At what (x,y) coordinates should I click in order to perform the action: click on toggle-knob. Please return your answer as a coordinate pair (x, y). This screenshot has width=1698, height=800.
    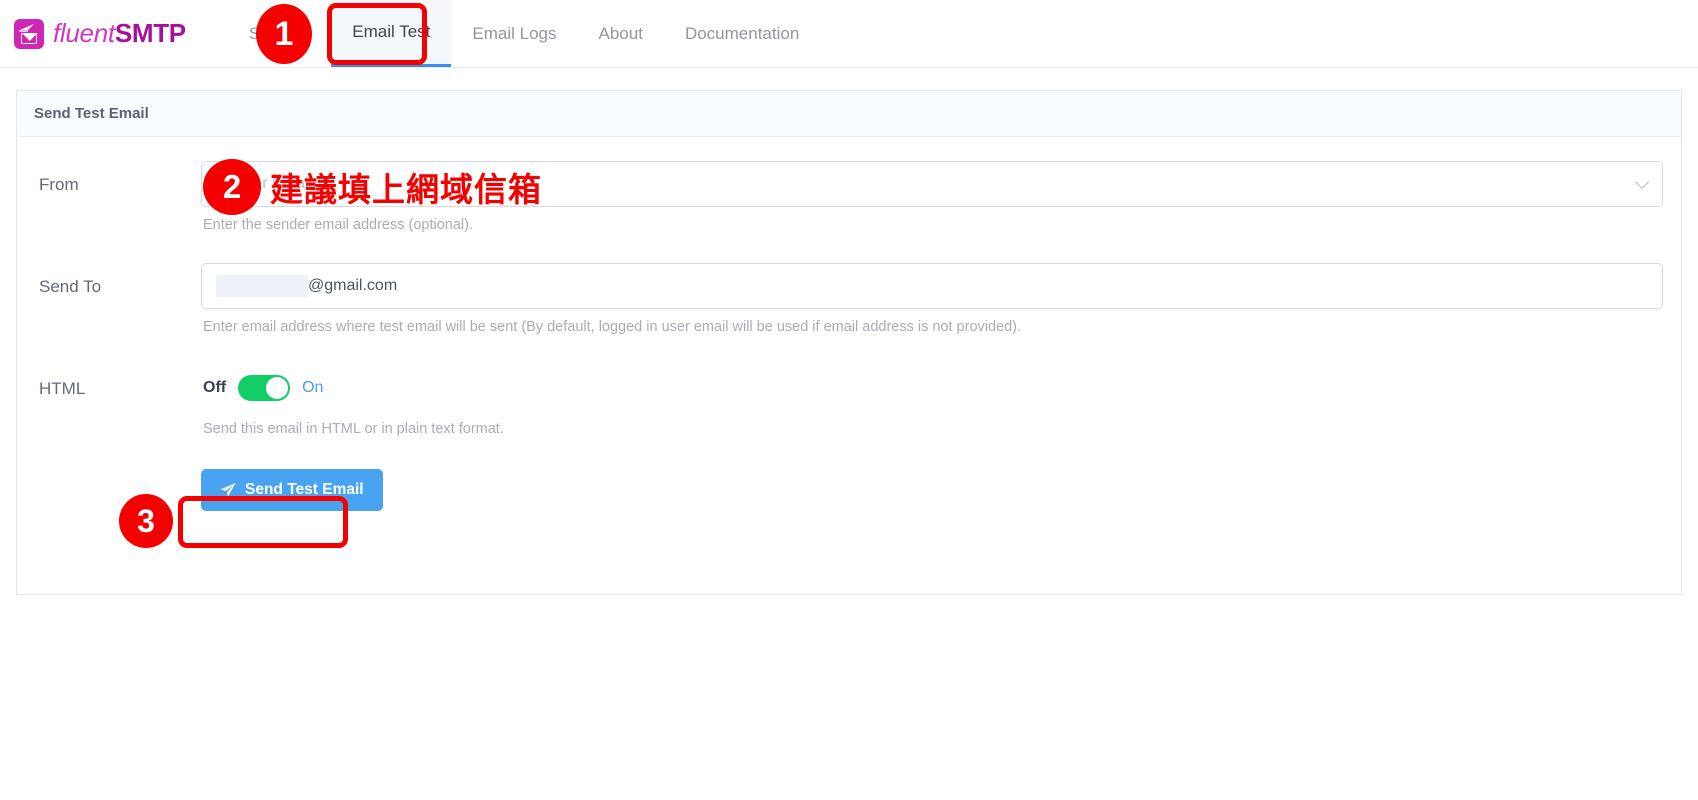
    Looking at the image, I should click on (277, 387).